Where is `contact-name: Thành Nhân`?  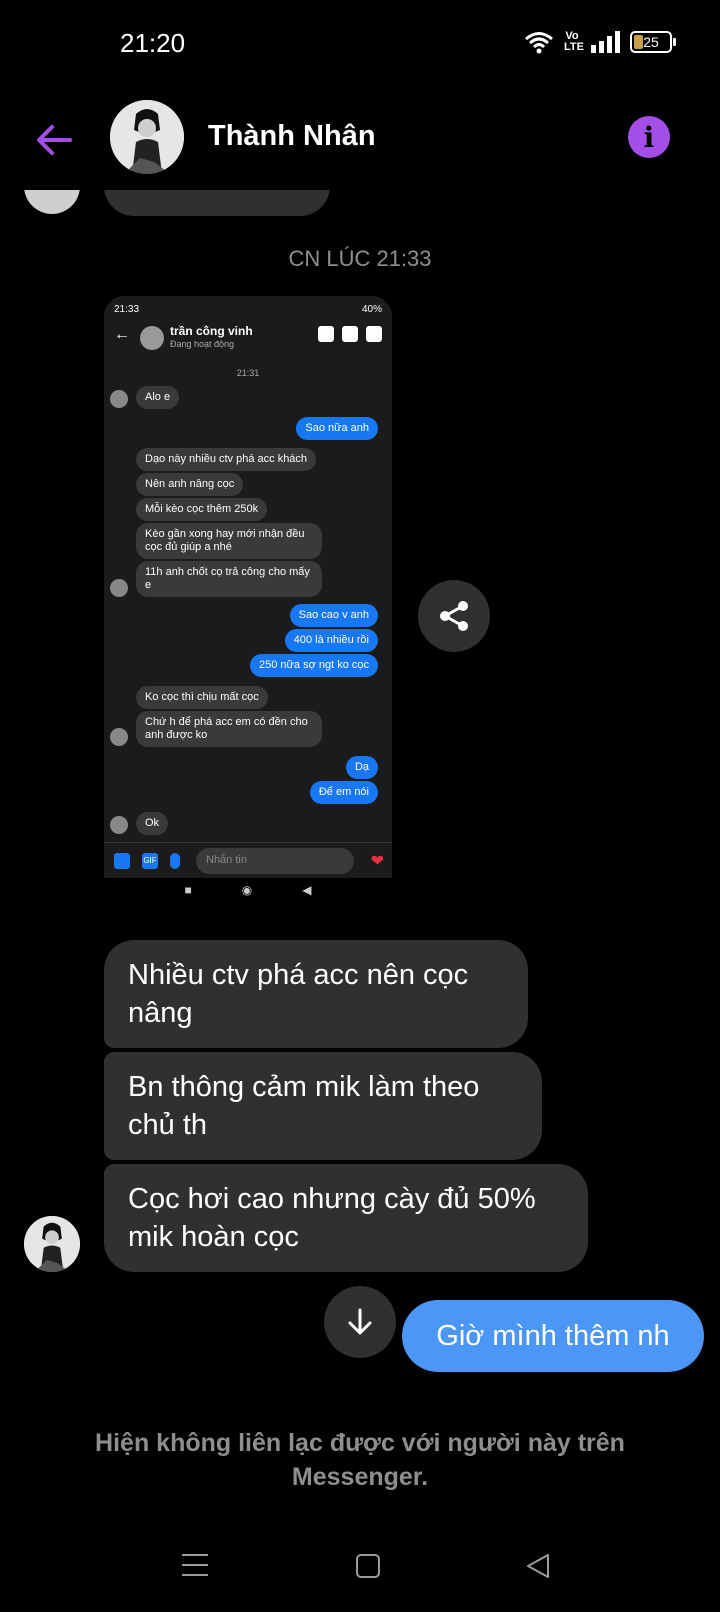 contact-name: Thành Nhân is located at coordinates (292, 136).